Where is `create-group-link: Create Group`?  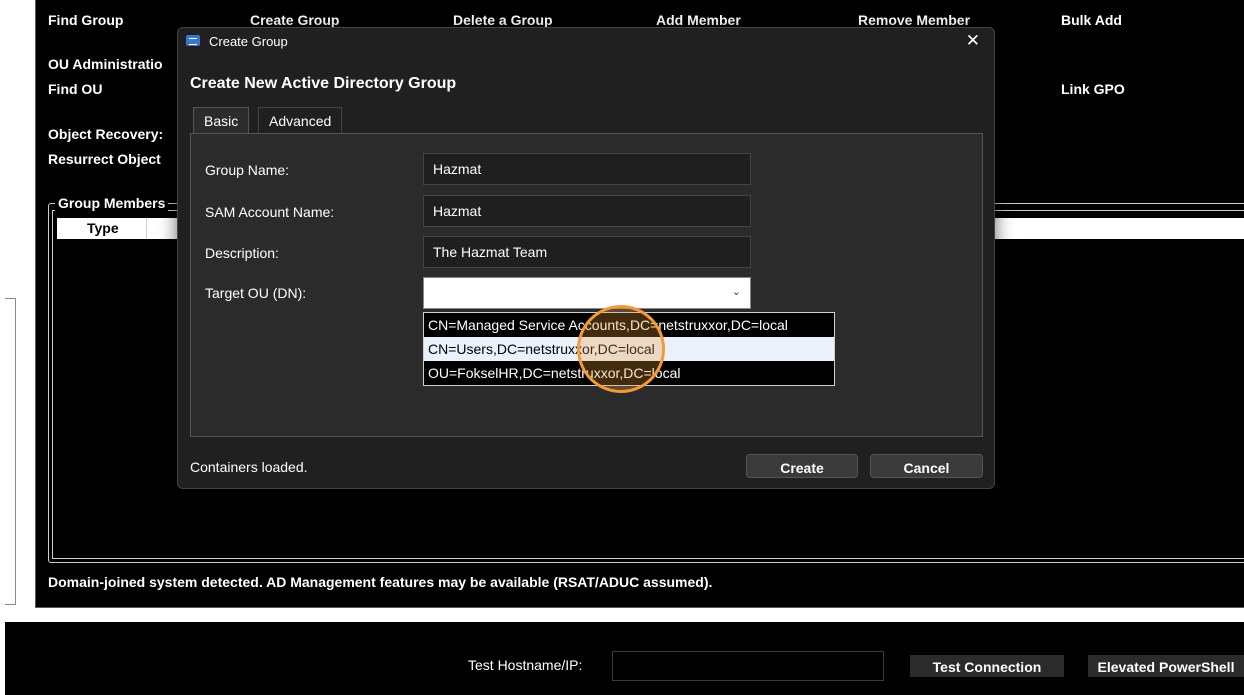 create-group-link: Create Group is located at coordinates (294, 20).